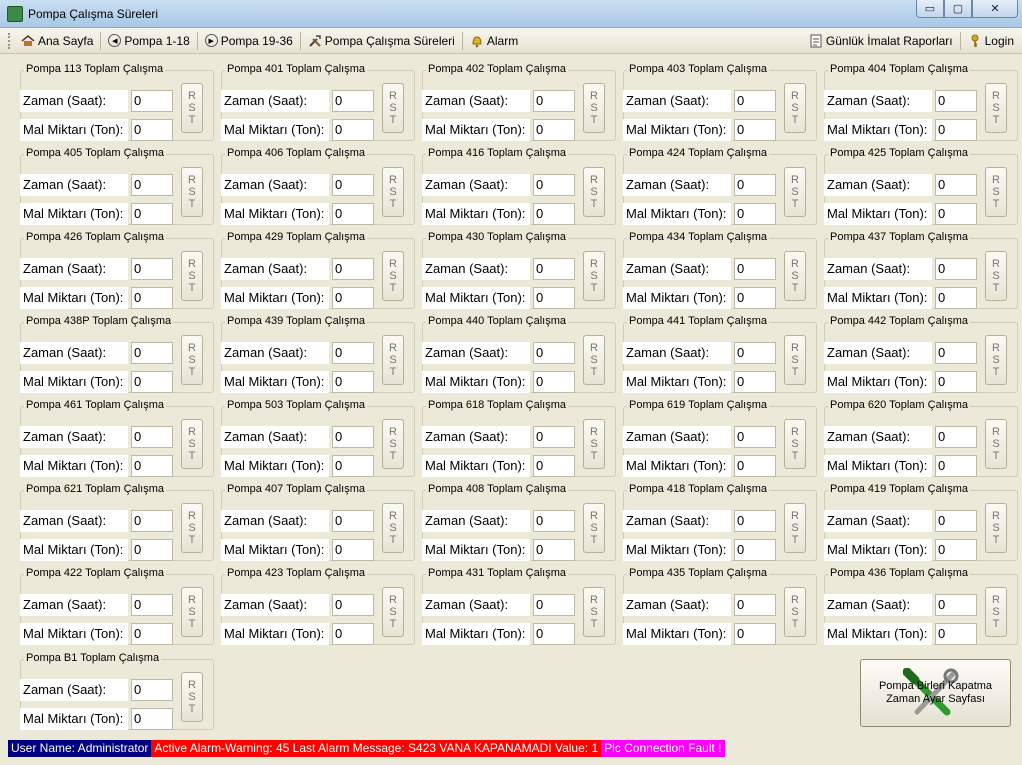 The width and height of the screenshot is (1022, 765). What do you see at coordinates (930, 9) in the screenshot?
I see `minimize-button: ▭` at bounding box center [930, 9].